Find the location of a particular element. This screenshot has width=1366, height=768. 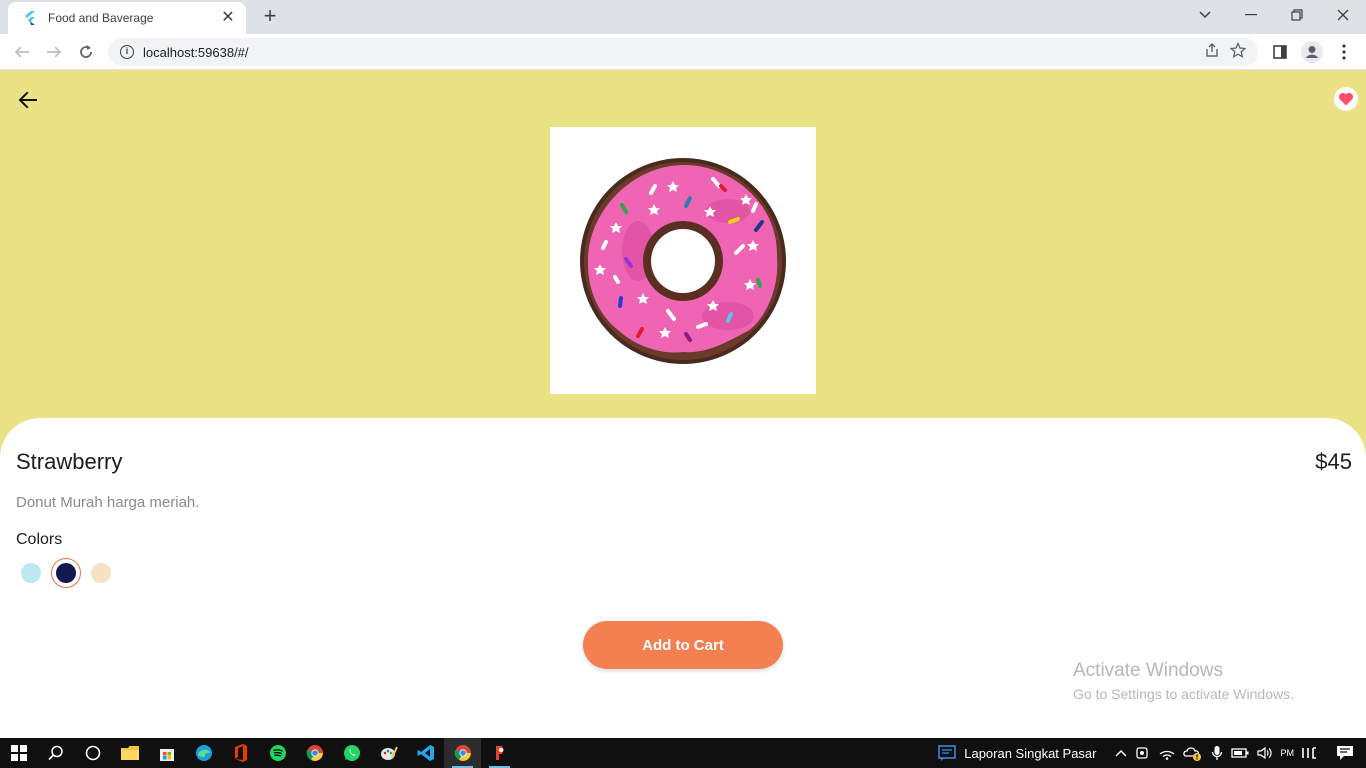

window-controls is located at coordinates (1274, 17).